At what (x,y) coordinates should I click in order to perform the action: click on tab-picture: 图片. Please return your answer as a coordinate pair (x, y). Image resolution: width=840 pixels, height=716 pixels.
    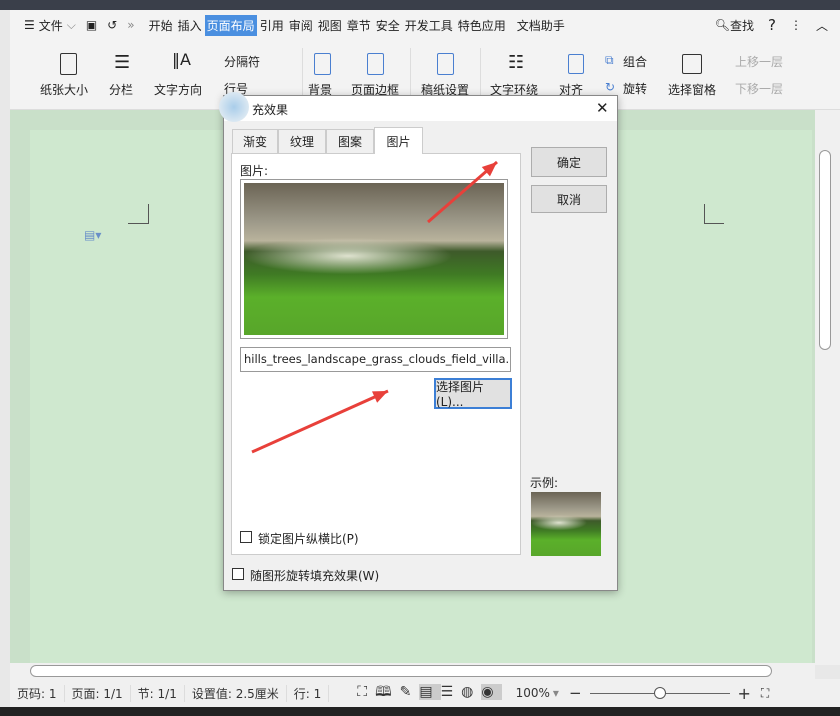
    Looking at the image, I should click on (398, 140).